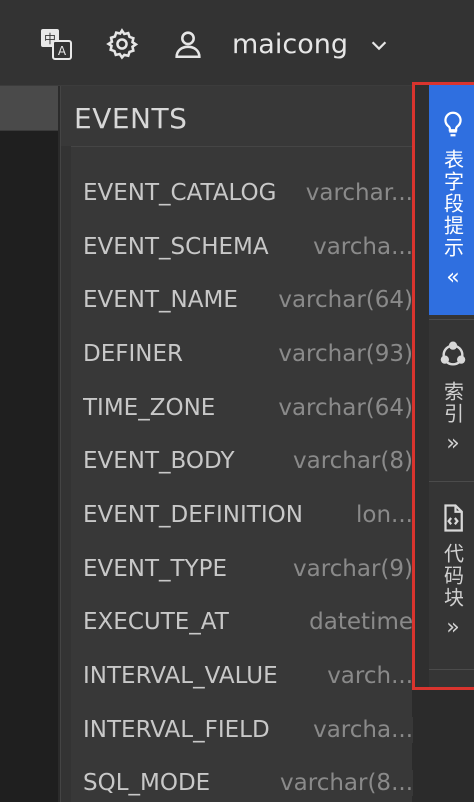  I want to click on username-label: maicong, so click(290, 44).